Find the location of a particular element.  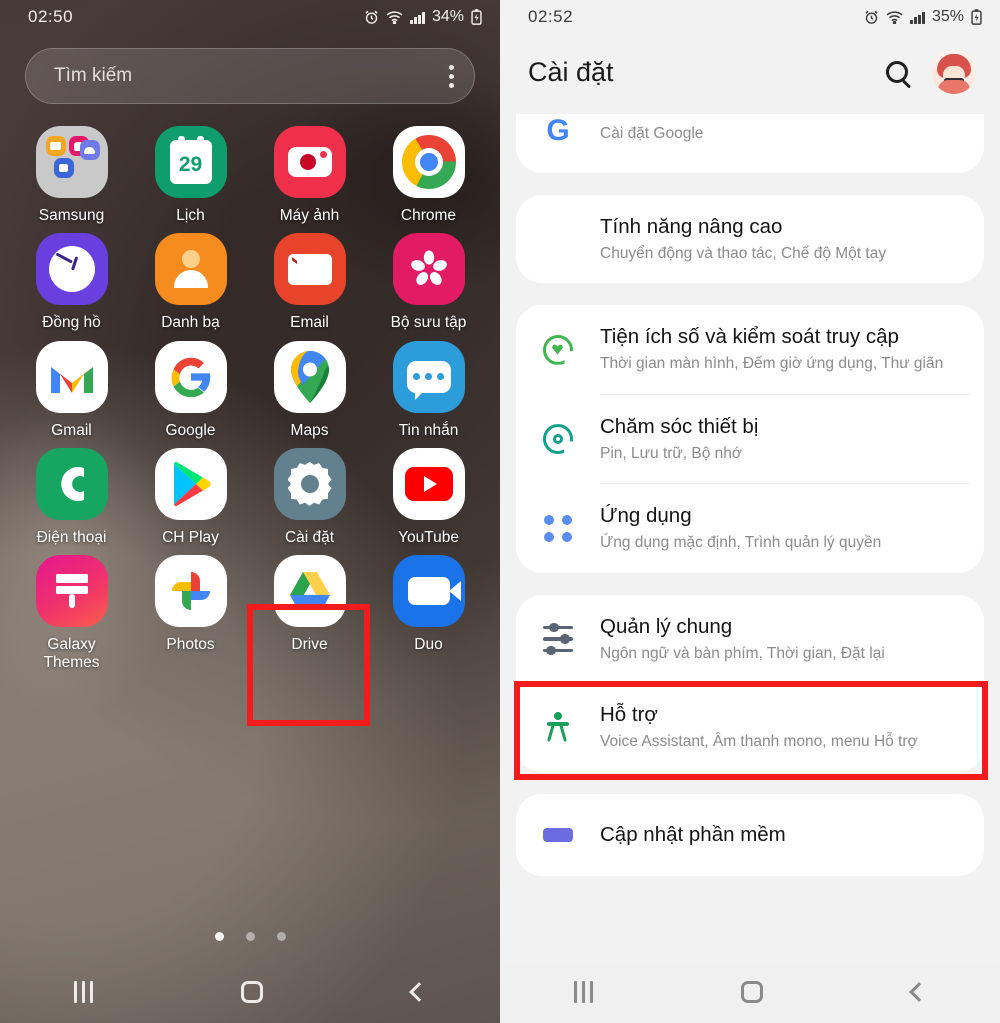

app-drive: Drive is located at coordinates (309, 614).